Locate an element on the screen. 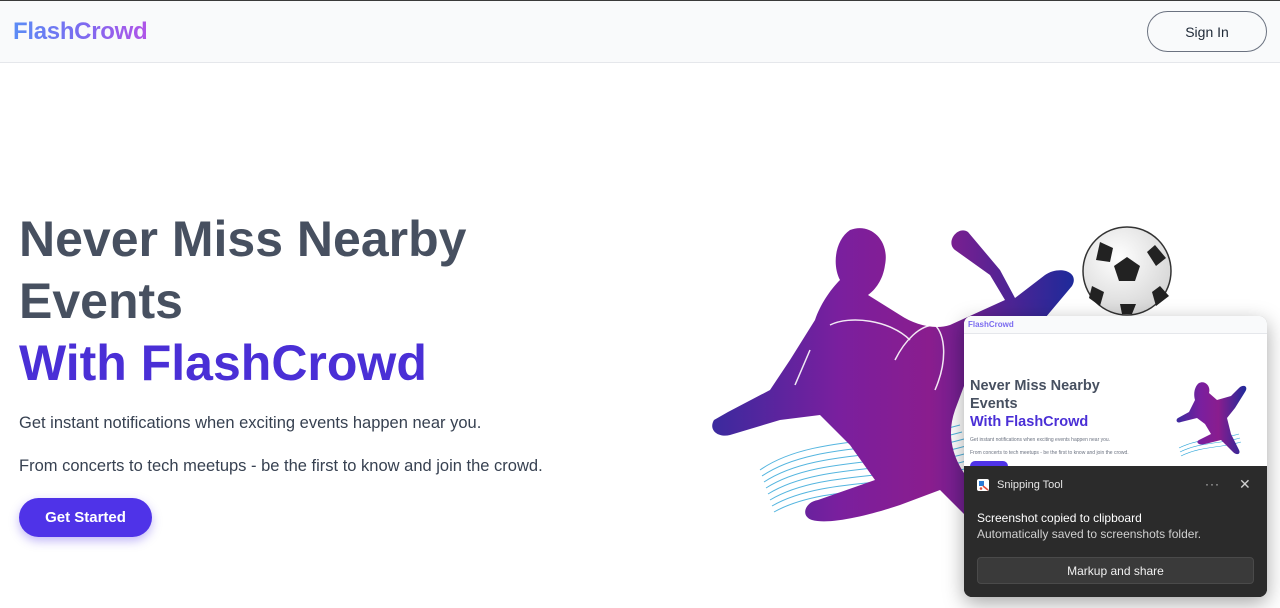 This screenshot has width=1280, height=608. preview-title-line-3: With FlashCrowd is located at coordinates (1029, 422).